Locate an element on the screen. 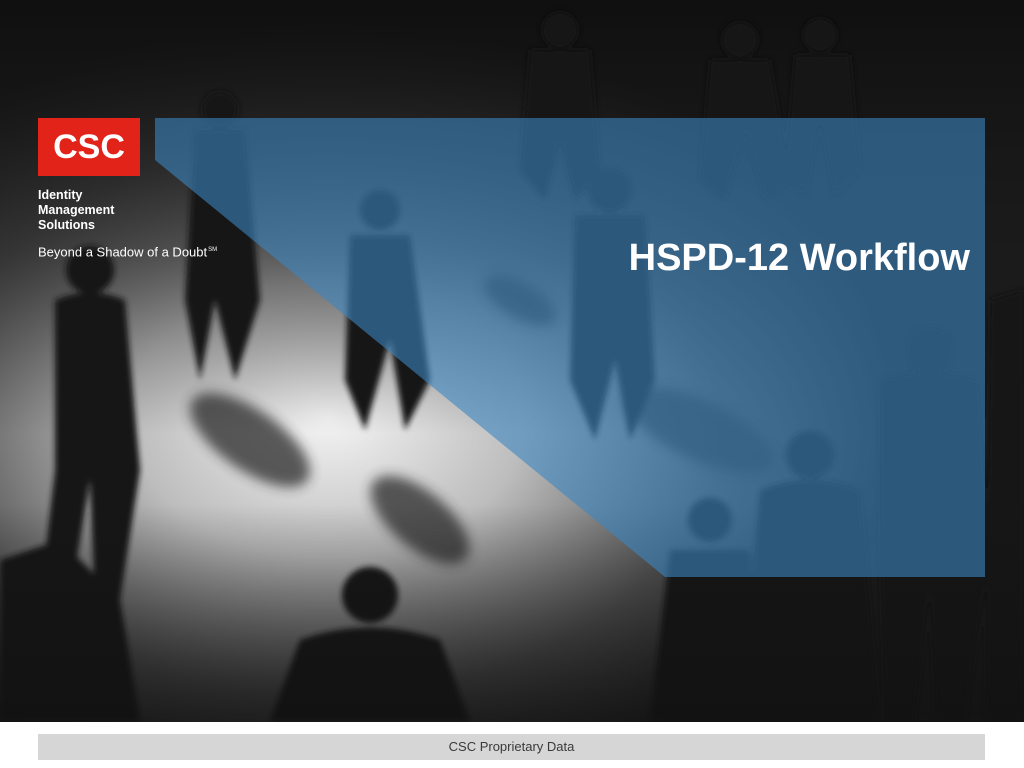 Image resolution: width=1024 pixels, height=768 pixels. footer-bar: CSC Proprietary Data is located at coordinates (511, 747).